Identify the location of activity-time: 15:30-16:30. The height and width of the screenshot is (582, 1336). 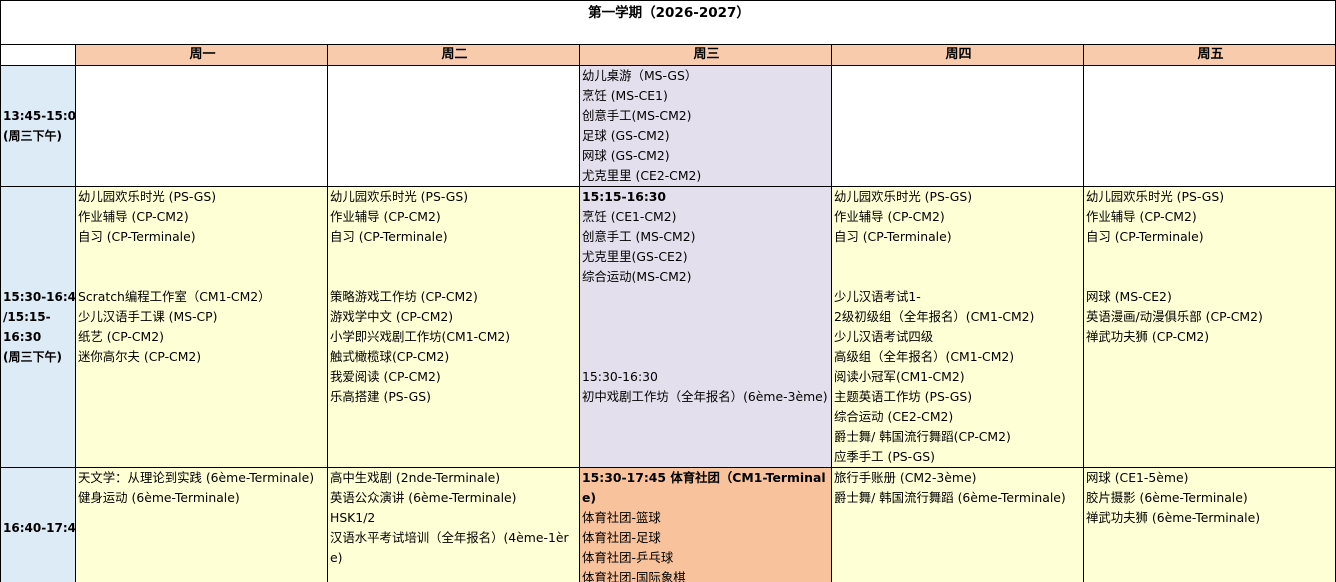
(620, 376).